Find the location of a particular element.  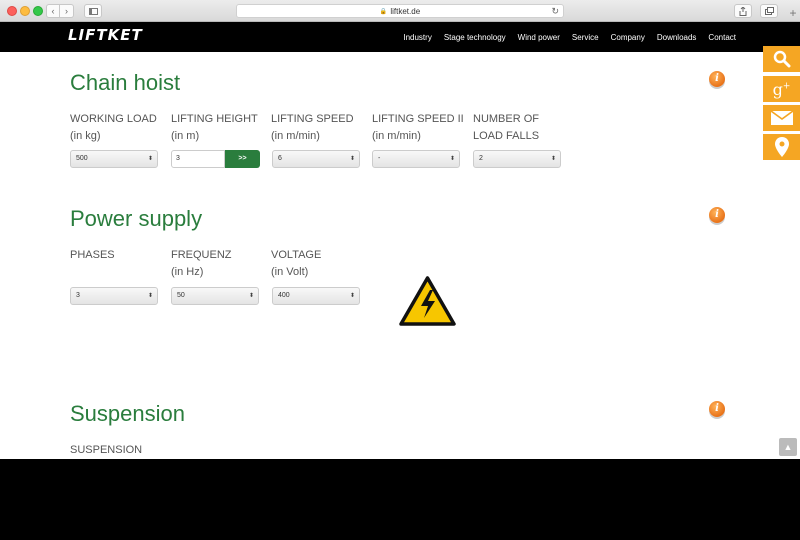

google-plus-button: g+ is located at coordinates (781, 89).